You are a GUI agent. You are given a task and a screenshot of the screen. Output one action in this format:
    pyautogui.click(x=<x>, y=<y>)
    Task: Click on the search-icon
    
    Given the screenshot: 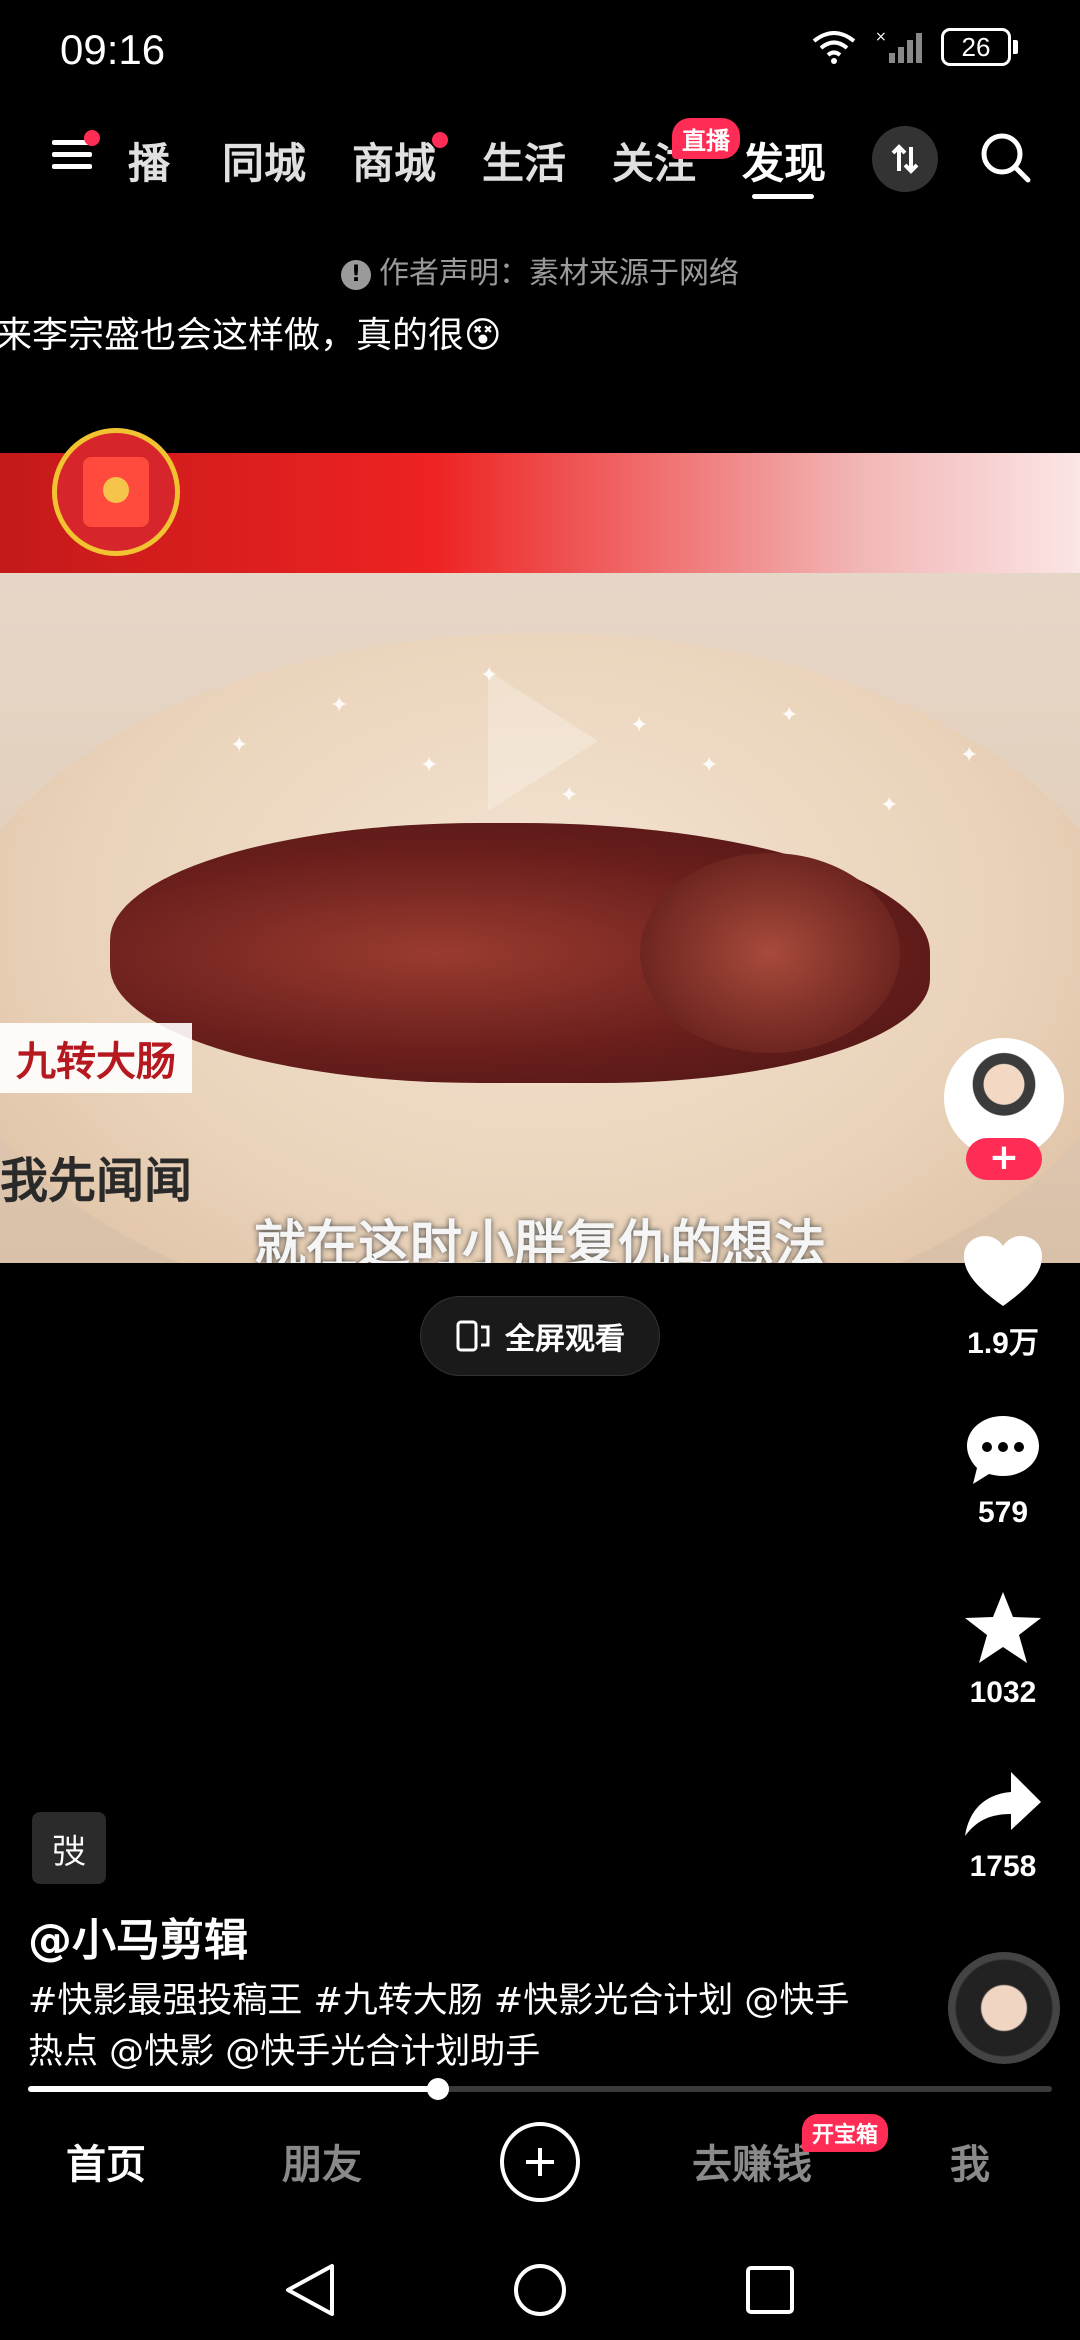 What is the action you would take?
    pyautogui.click(x=1006, y=158)
    